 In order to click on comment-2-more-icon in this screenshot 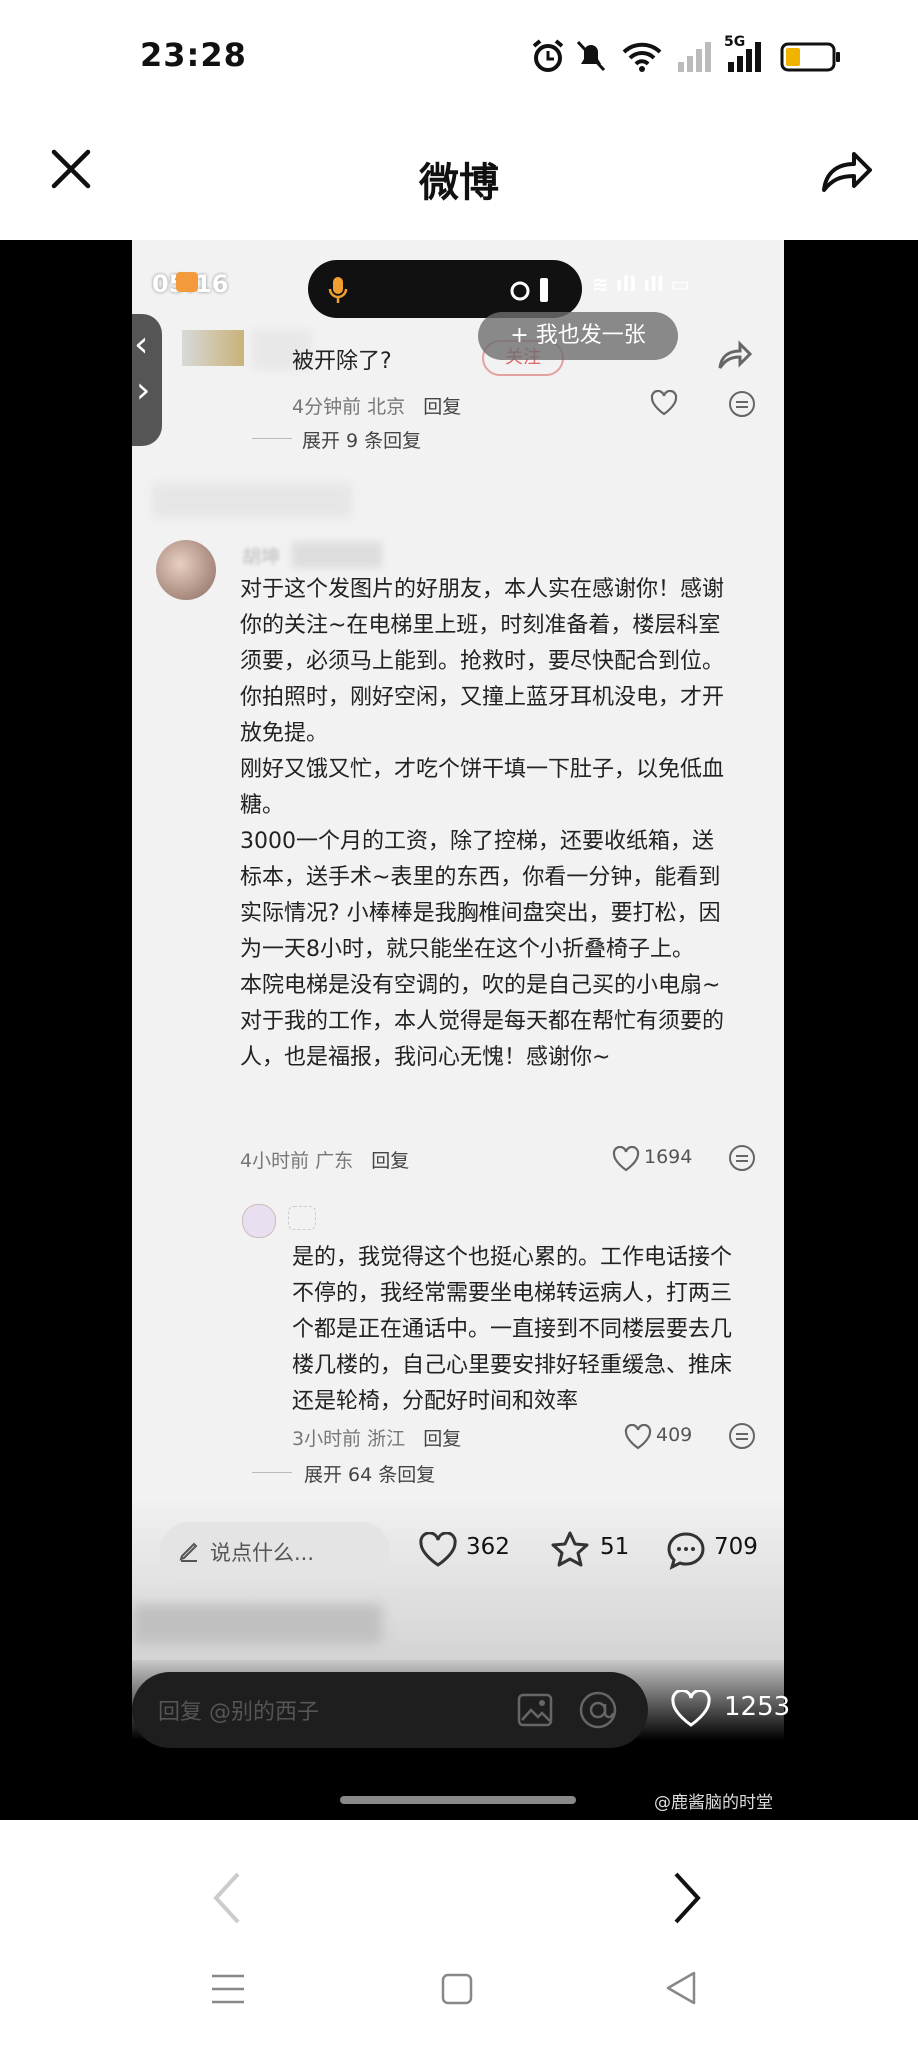, I will do `click(742, 1158)`.